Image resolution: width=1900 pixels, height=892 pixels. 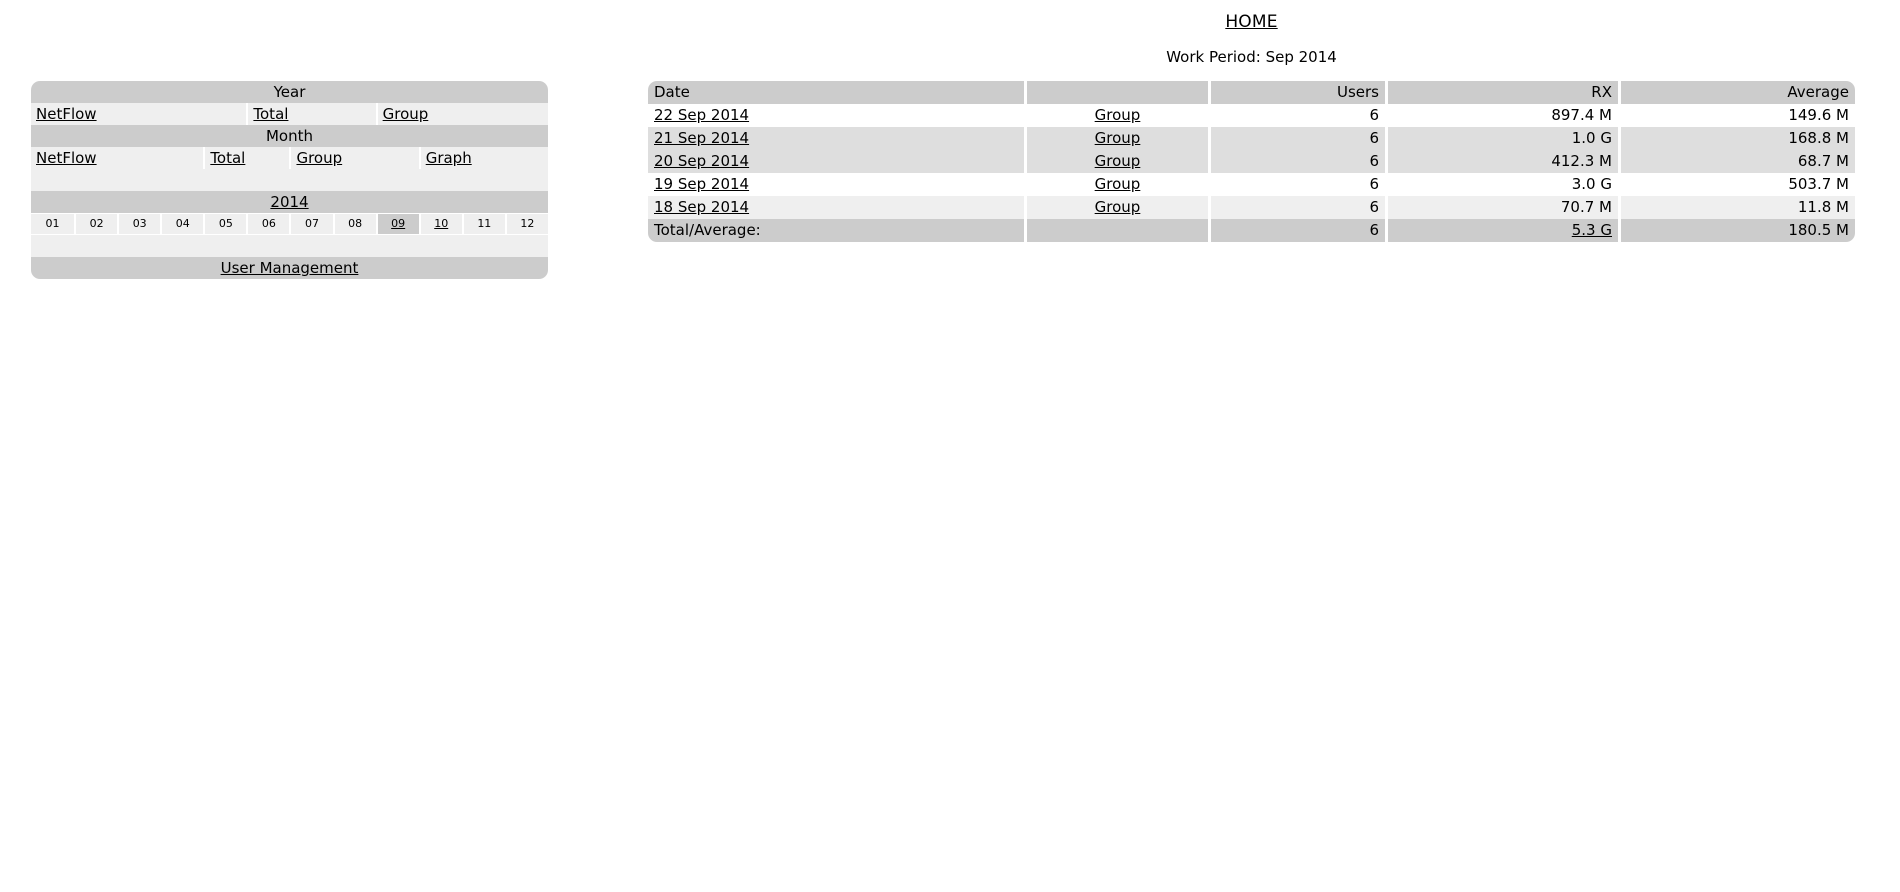 What do you see at coordinates (461, 114) in the screenshot?
I see `year-group-cell: Group` at bounding box center [461, 114].